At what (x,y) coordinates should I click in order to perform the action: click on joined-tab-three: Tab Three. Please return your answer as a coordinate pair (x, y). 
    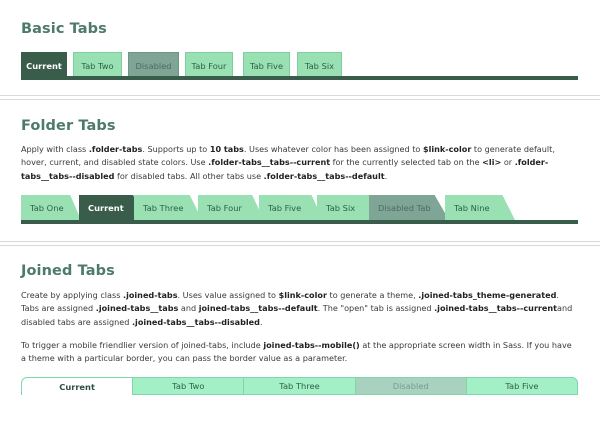
    Looking at the image, I should click on (300, 386).